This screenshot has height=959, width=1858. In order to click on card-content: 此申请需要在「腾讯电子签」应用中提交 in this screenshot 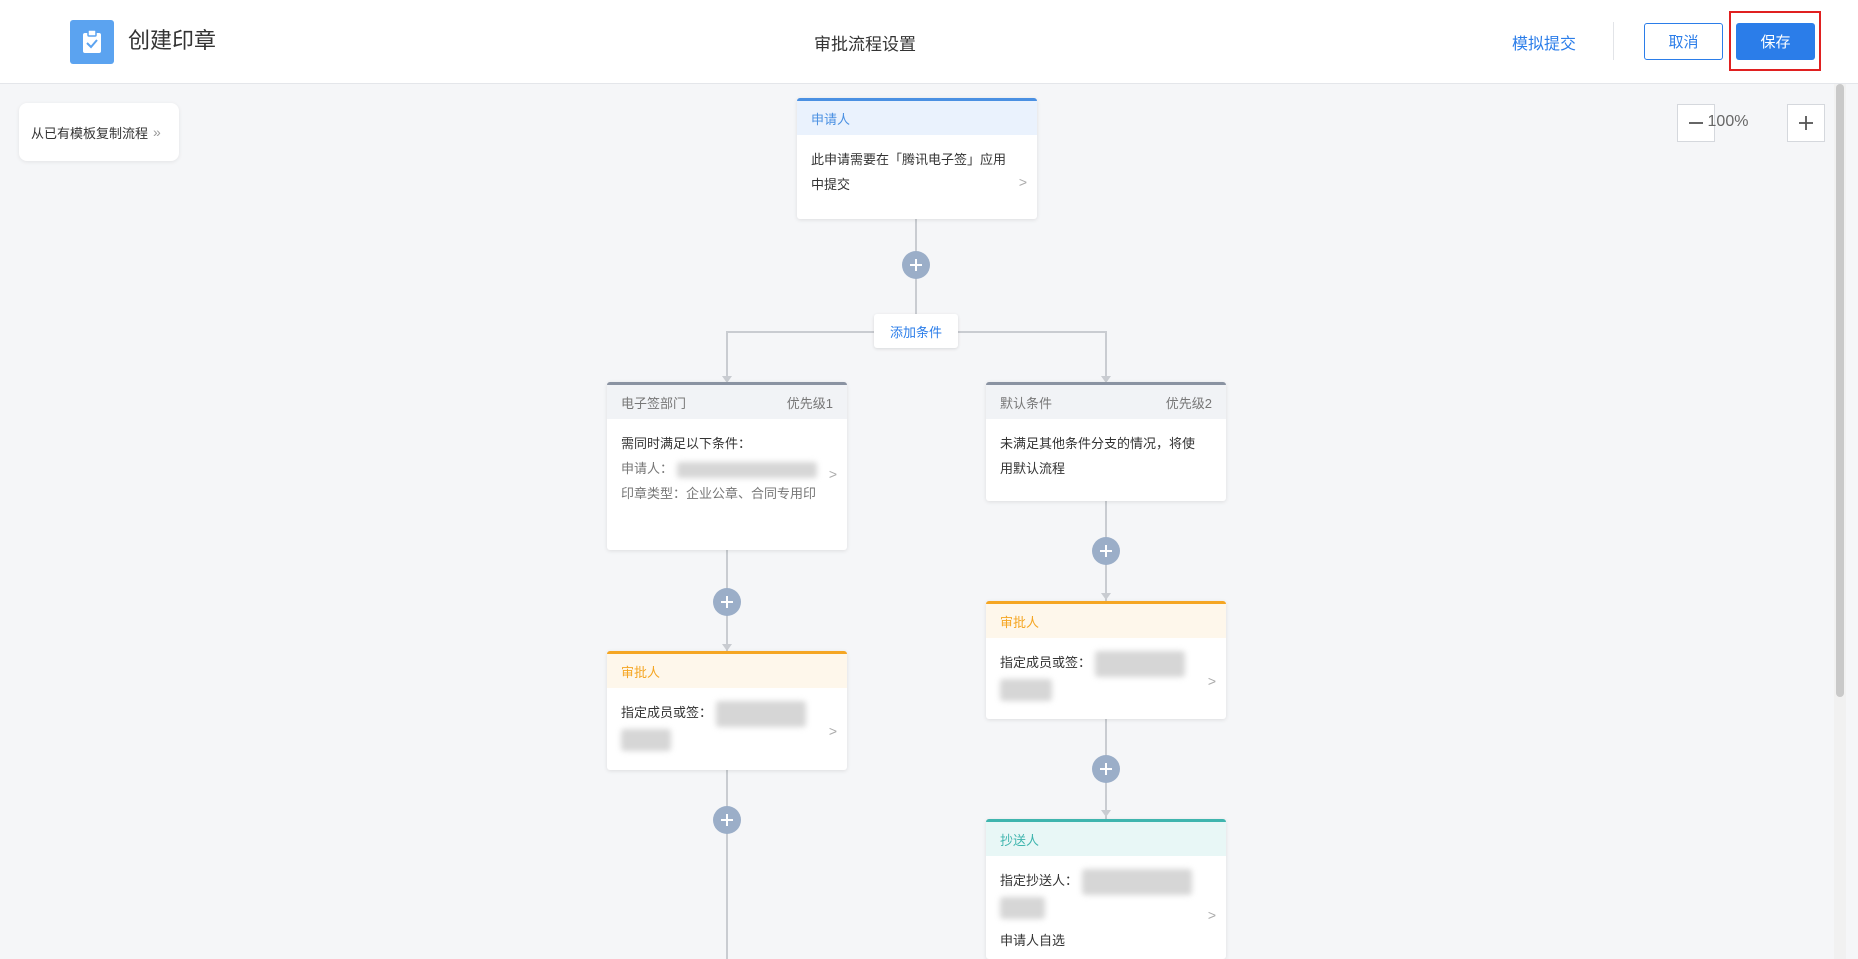, I will do `click(909, 172)`.